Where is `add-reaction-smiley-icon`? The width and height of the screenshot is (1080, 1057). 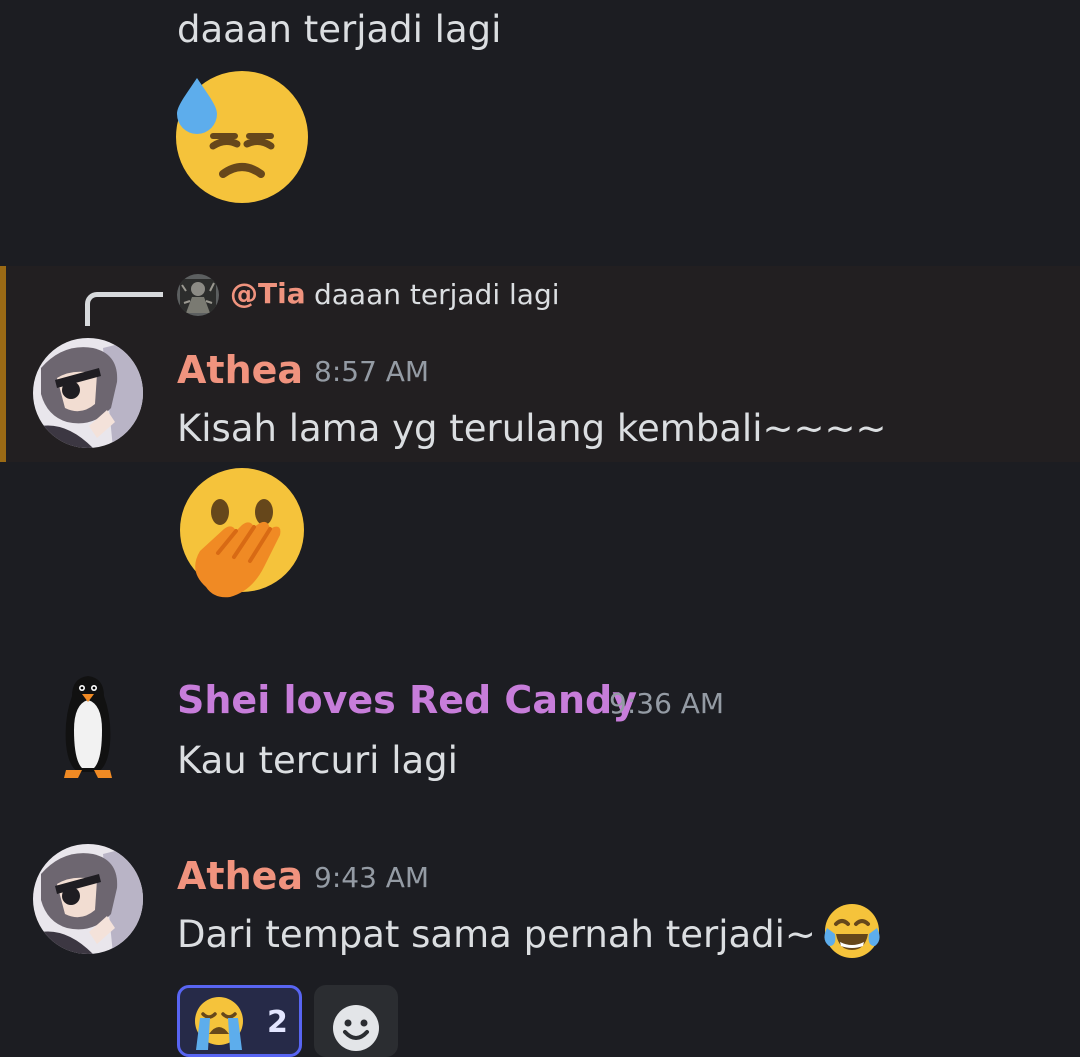
add-reaction-smiley-icon is located at coordinates (356, 1028).